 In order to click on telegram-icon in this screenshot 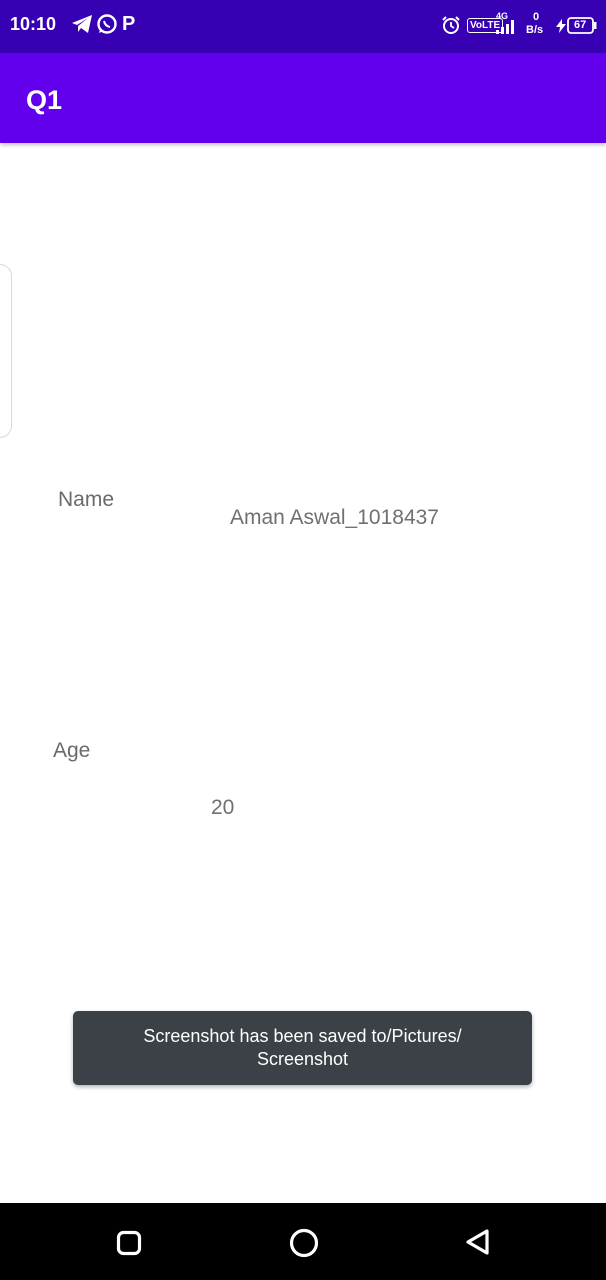, I will do `click(82, 26)`.